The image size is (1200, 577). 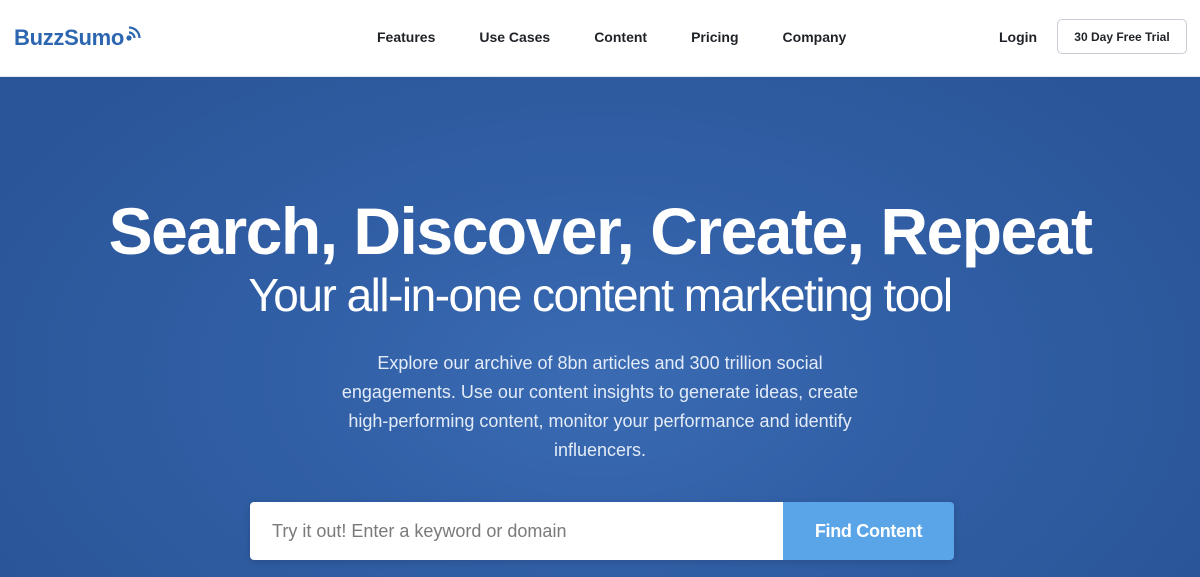 I want to click on search-form: Find Content, so click(x=602, y=531).